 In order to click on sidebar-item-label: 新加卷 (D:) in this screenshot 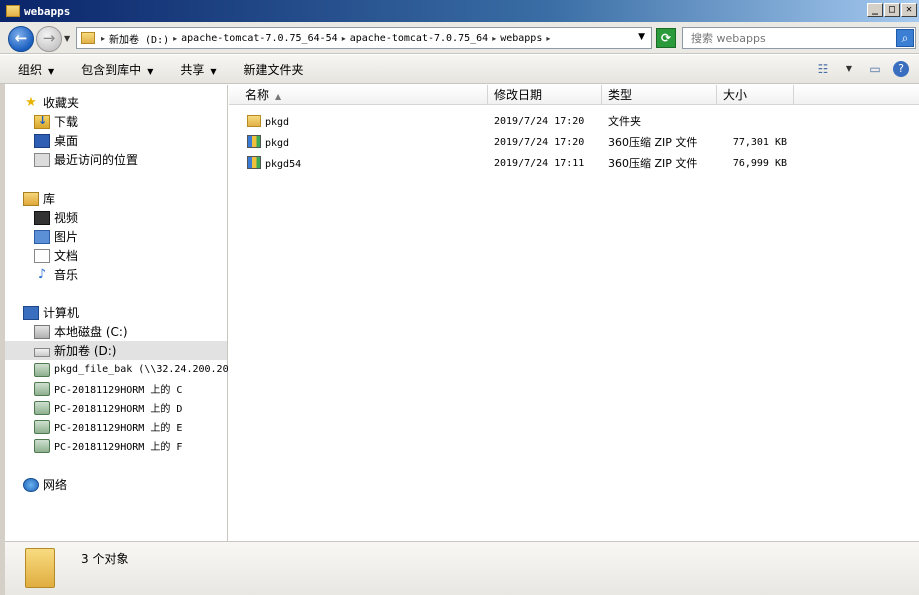, I will do `click(85, 351)`.